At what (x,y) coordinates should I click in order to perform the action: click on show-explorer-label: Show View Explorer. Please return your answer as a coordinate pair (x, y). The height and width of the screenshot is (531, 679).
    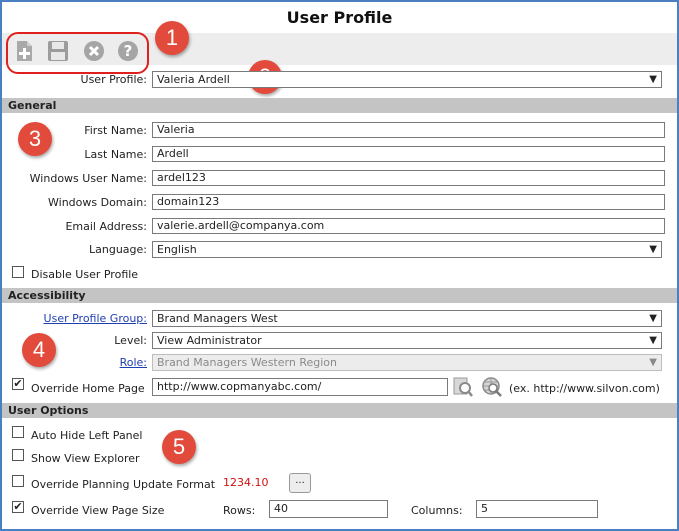
    Looking at the image, I should click on (85, 458).